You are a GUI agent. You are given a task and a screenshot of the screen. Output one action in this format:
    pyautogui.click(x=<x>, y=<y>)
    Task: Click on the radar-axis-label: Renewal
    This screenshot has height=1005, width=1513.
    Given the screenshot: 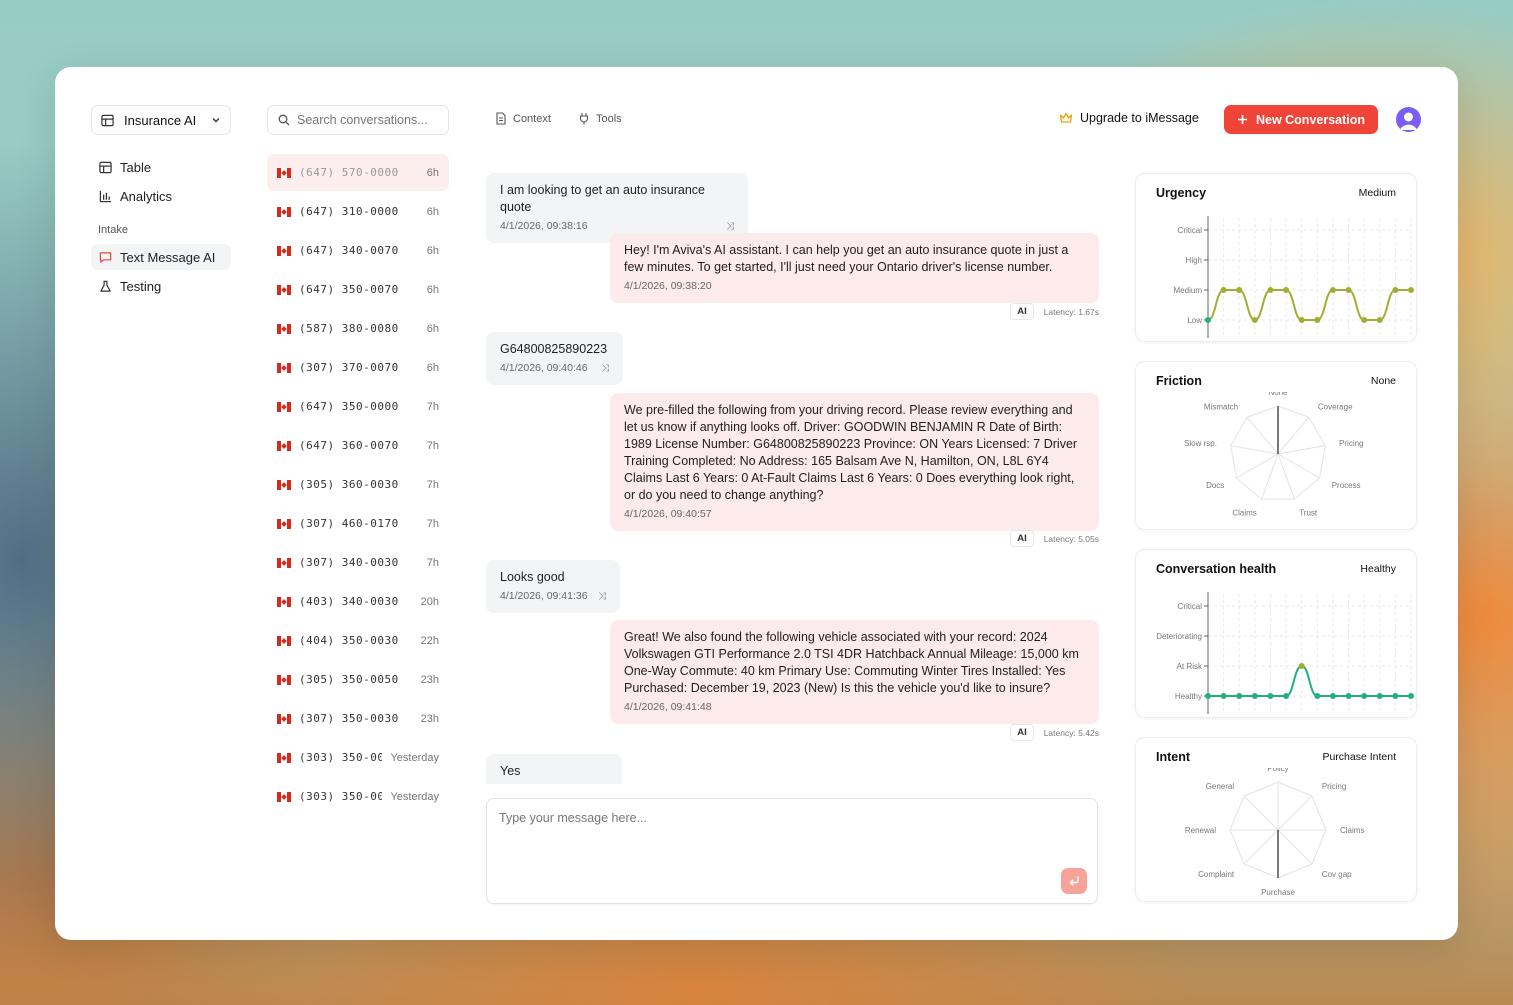 What is the action you would take?
    pyautogui.click(x=1200, y=830)
    